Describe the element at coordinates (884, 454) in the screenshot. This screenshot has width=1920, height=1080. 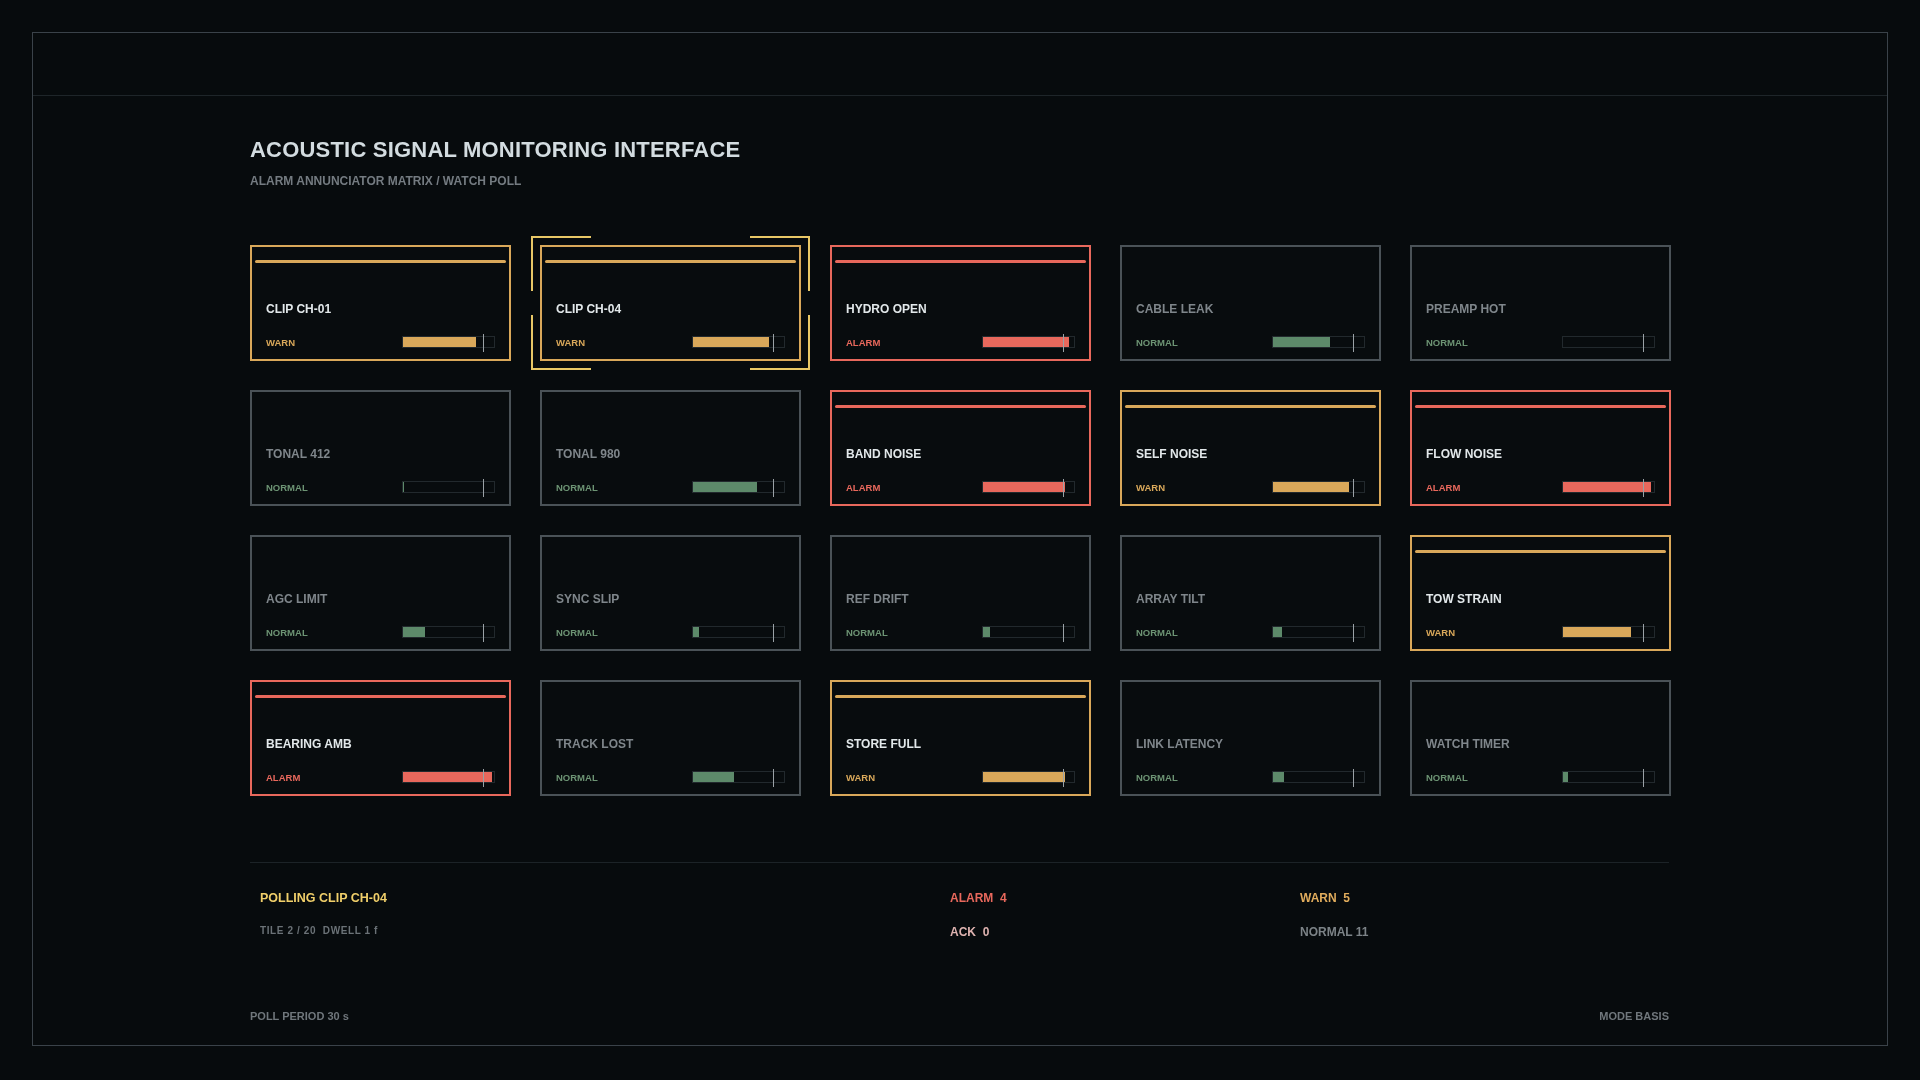
I see `tile-name: BAND NOISE` at that location.